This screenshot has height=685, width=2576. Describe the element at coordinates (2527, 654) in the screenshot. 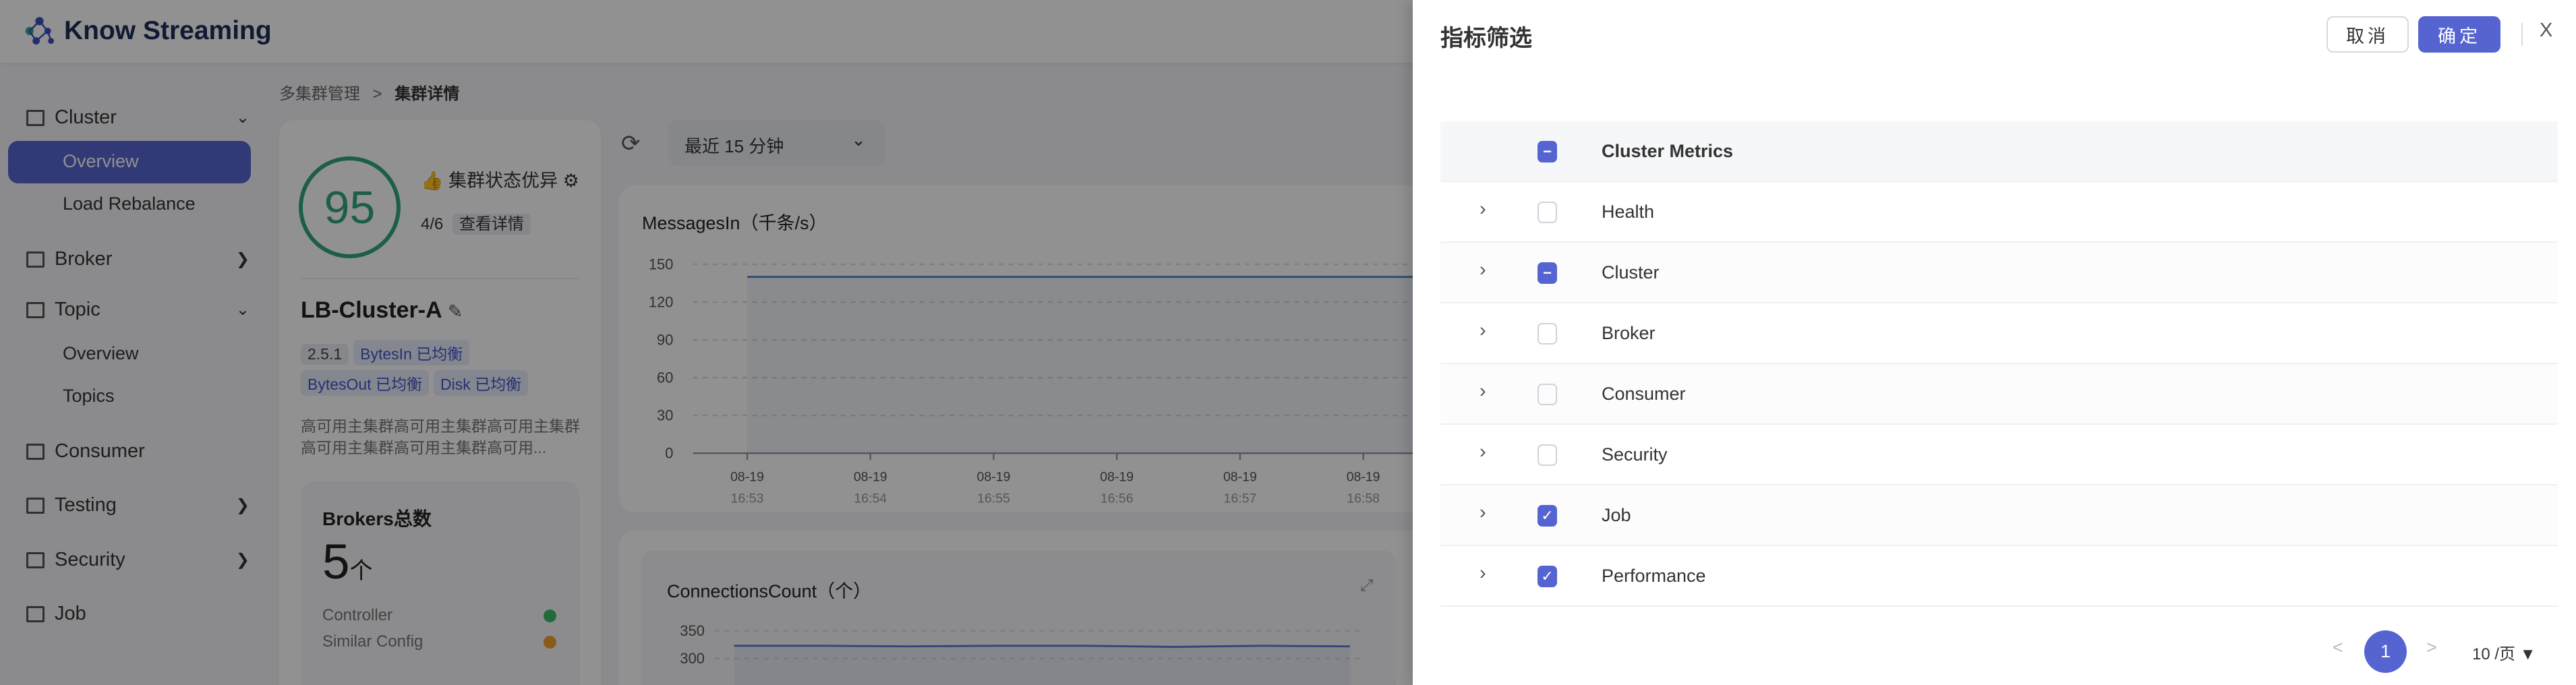

I see `caret-down-icon: ▼` at that location.